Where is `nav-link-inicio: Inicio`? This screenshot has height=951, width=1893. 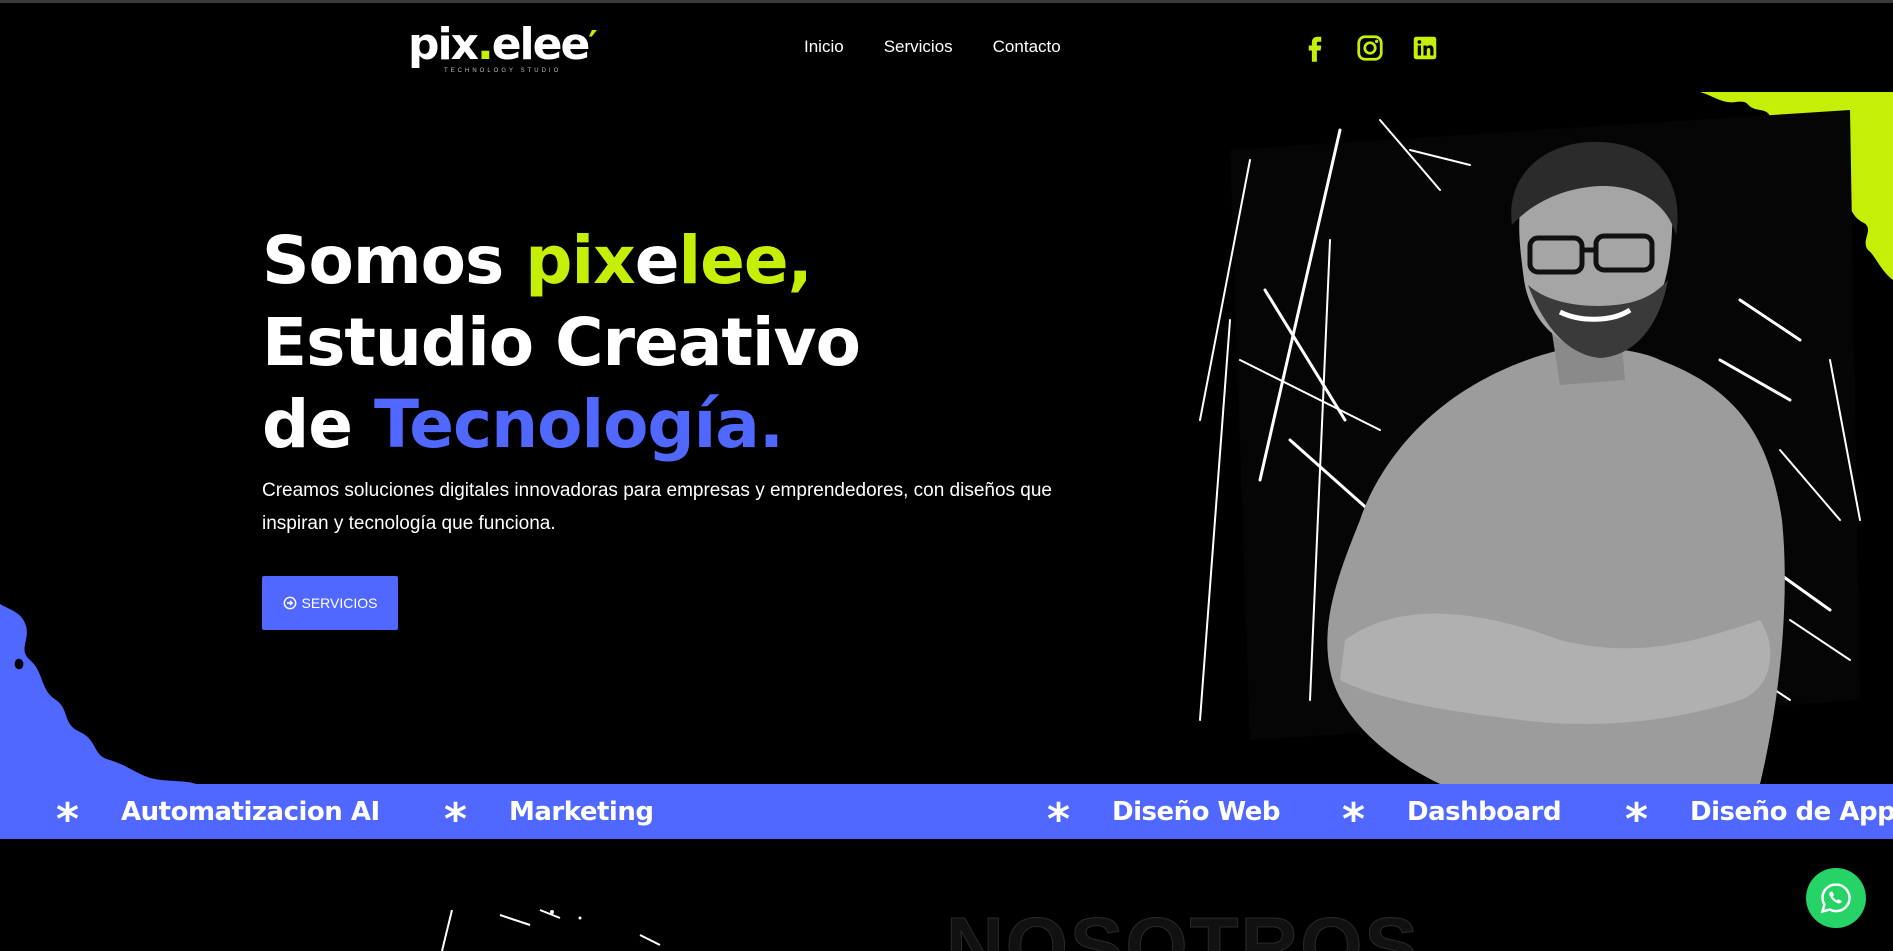
nav-link-inicio: Inicio is located at coordinates (824, 47).